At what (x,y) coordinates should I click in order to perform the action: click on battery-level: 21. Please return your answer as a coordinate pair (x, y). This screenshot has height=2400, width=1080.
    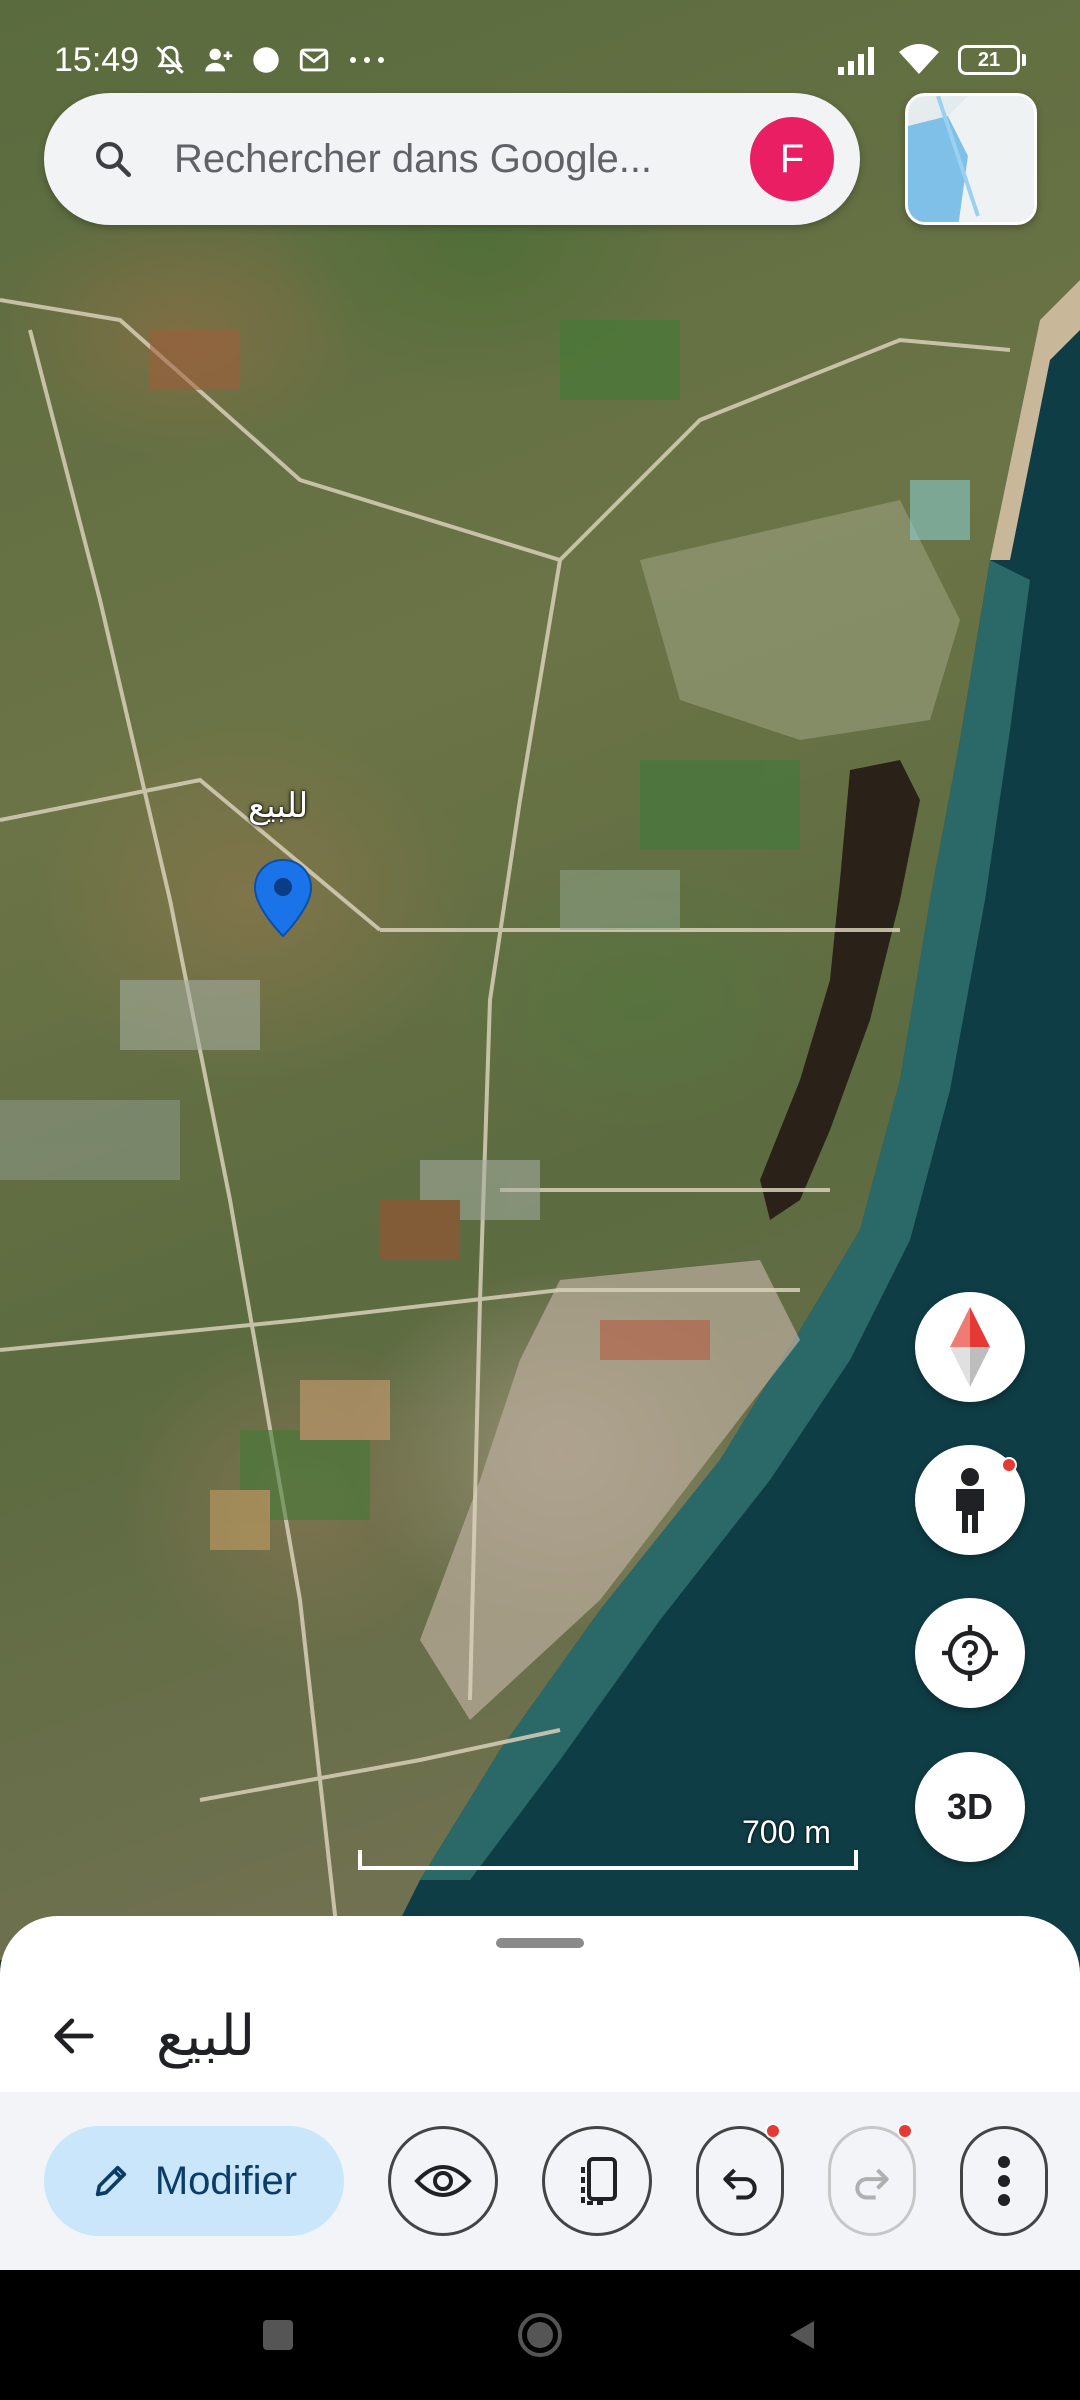
    Looking at the image, I should click on (989, 60).